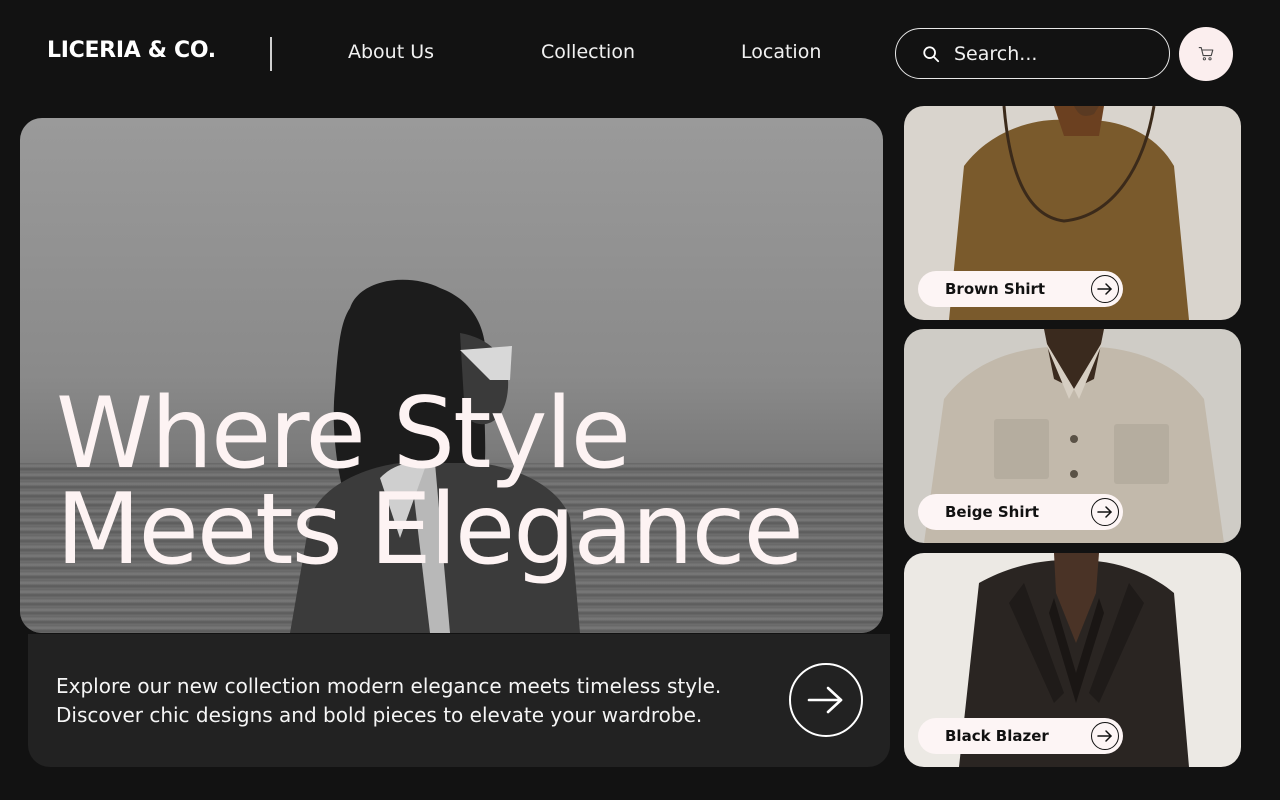 Image resolution: width=1280 pixels, height=800 pixels. Describe the element at coordinates (997, 736) in the screenshot. I see `product-name: Black Blazer` at that location.